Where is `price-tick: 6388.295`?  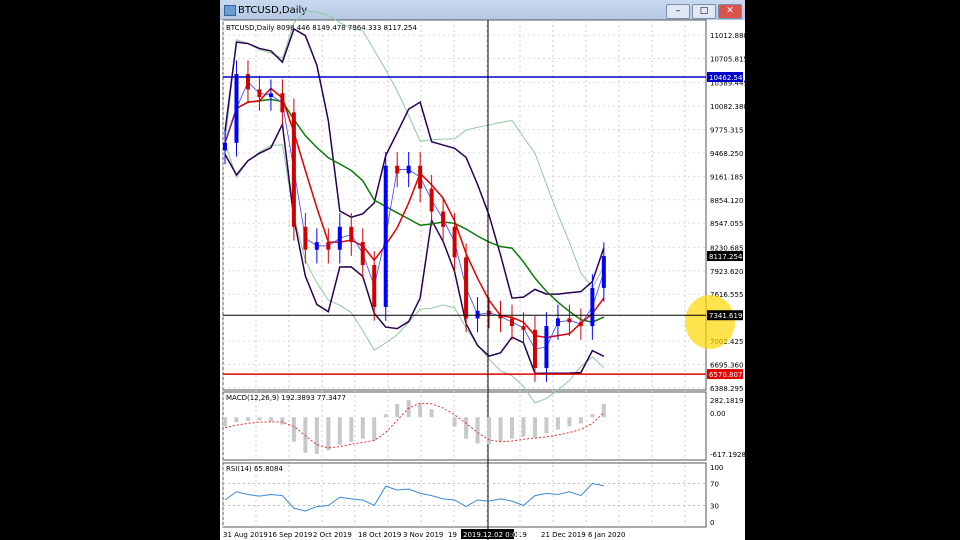 price-tick: 6388.295 is located at coordinates (726, 389).